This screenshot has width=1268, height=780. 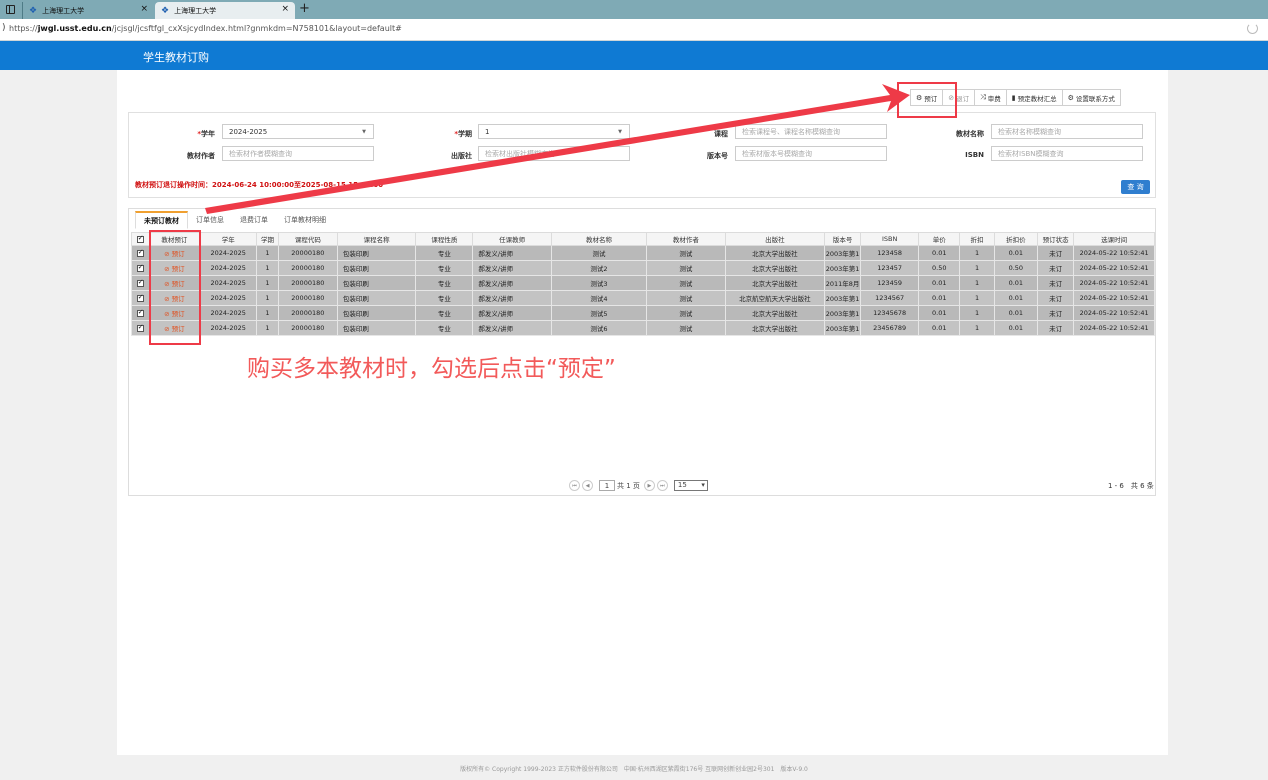 I want to click on column-header: 单价, so click(x=939, y=239).